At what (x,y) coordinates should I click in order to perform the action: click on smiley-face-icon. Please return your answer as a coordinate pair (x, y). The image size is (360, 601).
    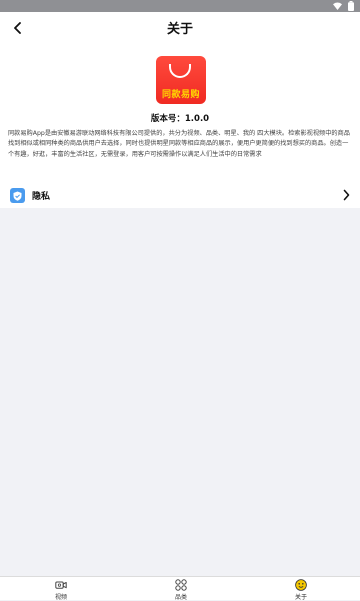
    Looking at the image, I should click on (301, 585).